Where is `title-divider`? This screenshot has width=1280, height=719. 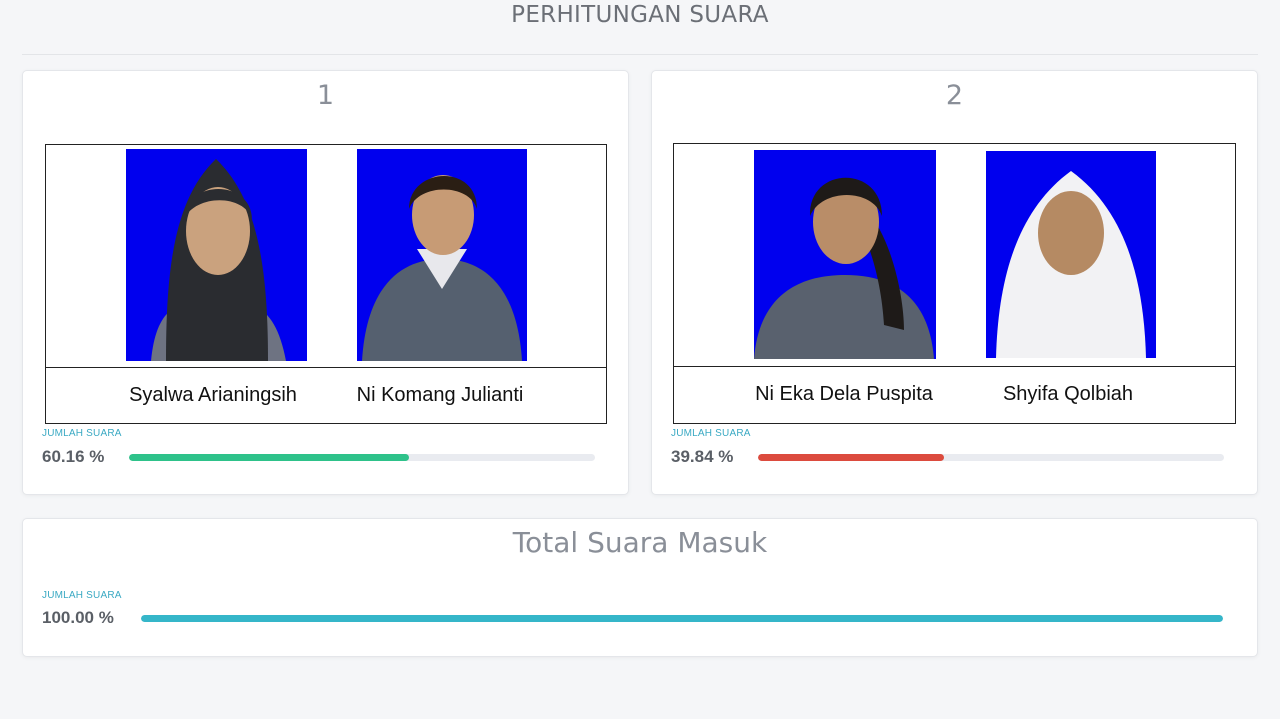
title-divider is located at coordinates (640, 54).